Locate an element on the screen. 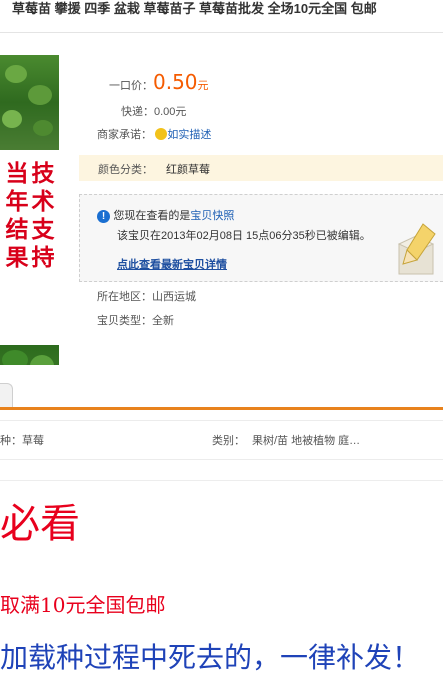 Image resolution: width=443 pixels, height=676 pixels. attr-label: 类别： is located at coordinates (228, 441).